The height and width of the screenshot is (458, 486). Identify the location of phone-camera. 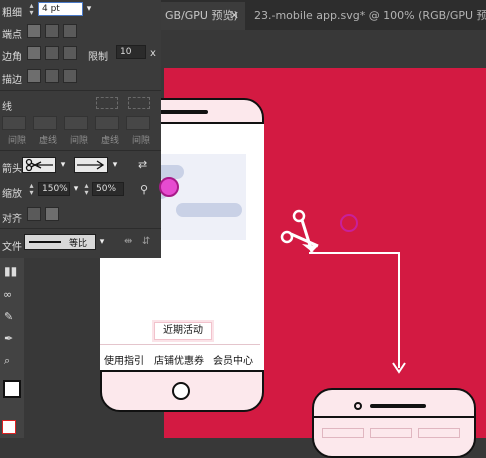
(358, 406).